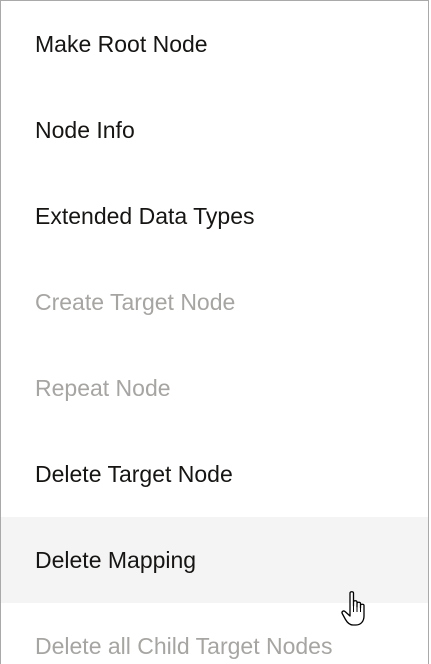 The width and height of the screenshot is (431, 664). Describe the element at coordinates (214, 44) in the screenshot. I see `menu-item-make-root-node: Make Root Node` at that location.